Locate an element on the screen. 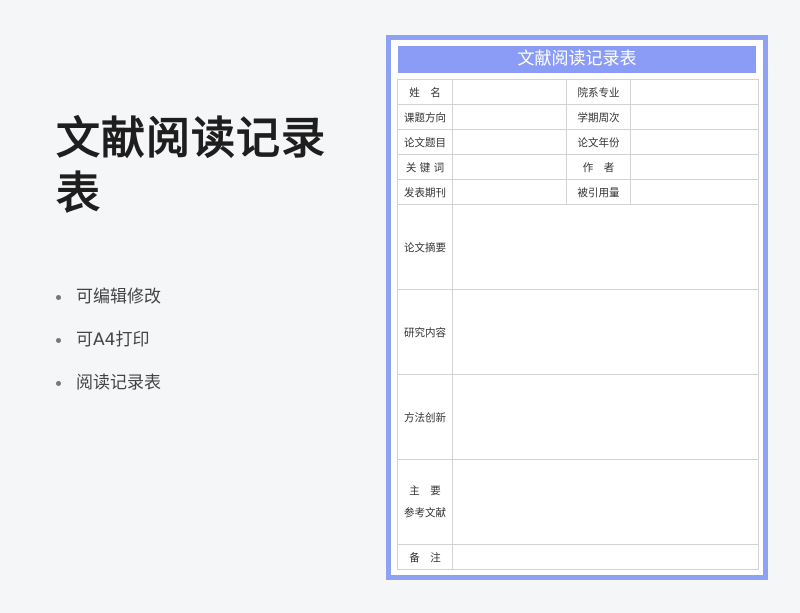  field-label: 研究内容 is located at coordinates (425, 332).